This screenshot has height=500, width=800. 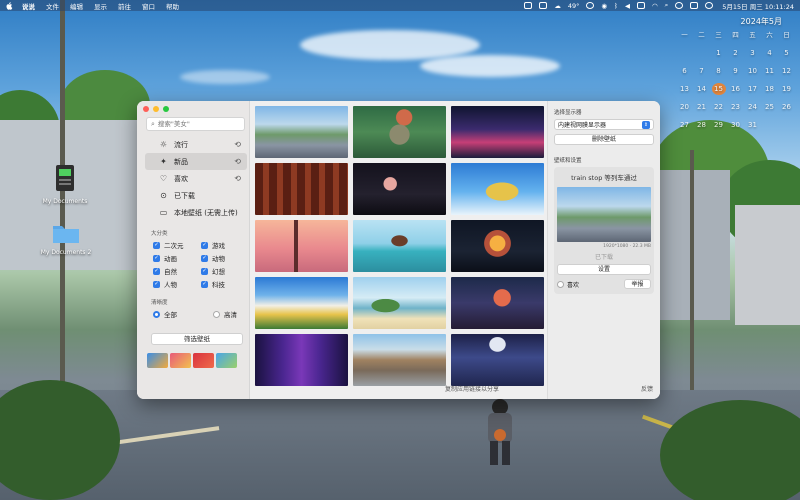 What do you see at coordinates (604, 6) in the screenshot?
I see `wechat-icon: ◉` at bounding box center [604, 6].